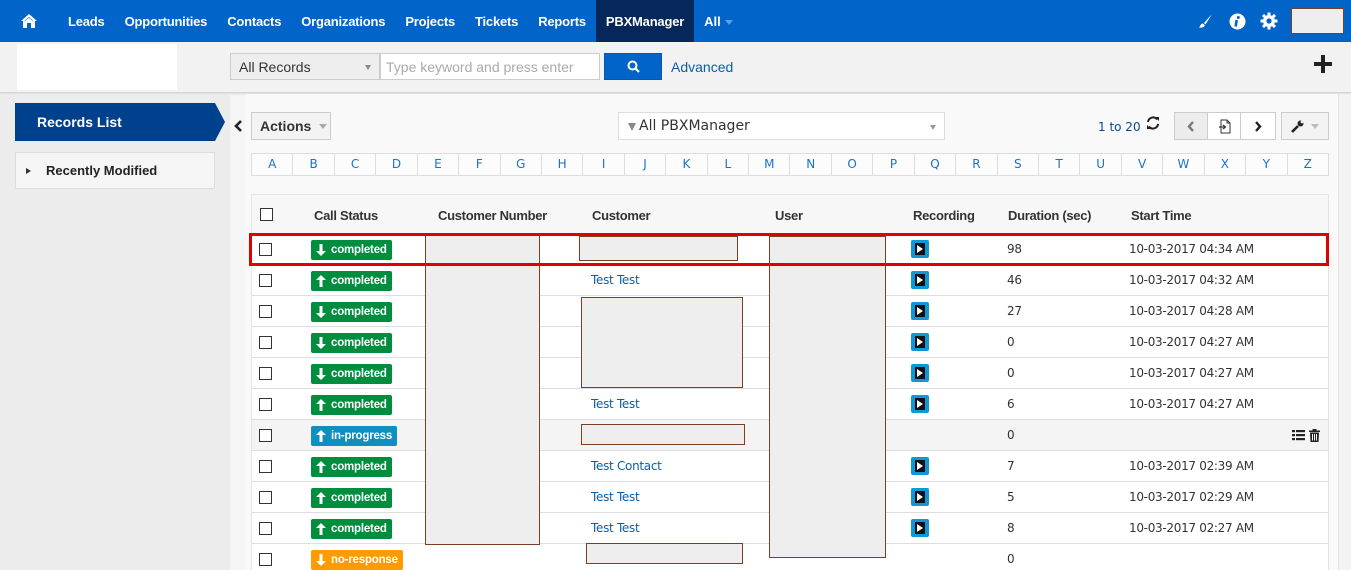 The image size is (1351, 570). Describe the element at coordinates (1101, 164) in the screenshot. I see `alphabet-letter-u: U` at that location.